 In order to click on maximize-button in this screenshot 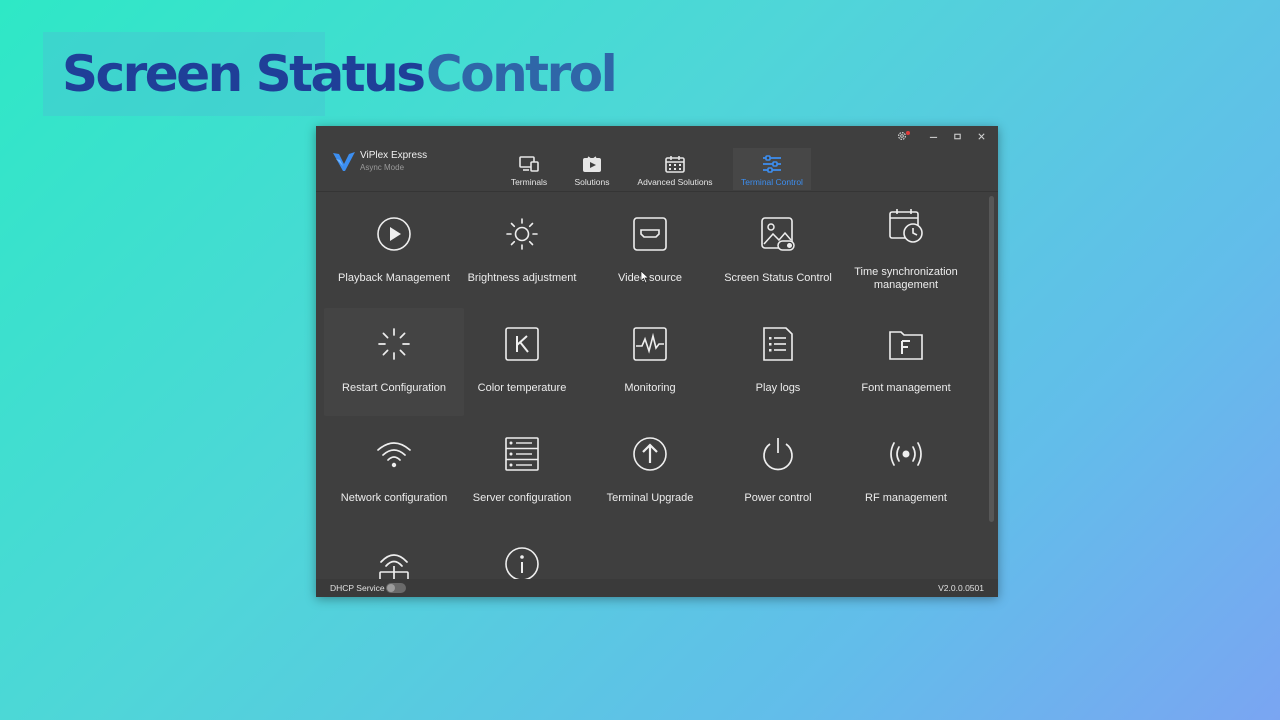, I will do `click(957, 138)`.